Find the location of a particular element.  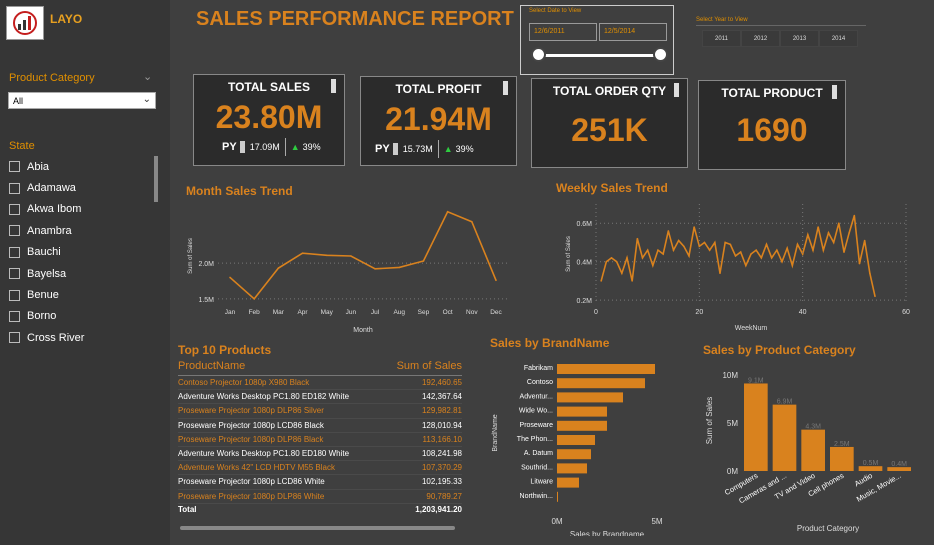

chevron-down-icon: ⌄ is located at coordinates (147, 76).